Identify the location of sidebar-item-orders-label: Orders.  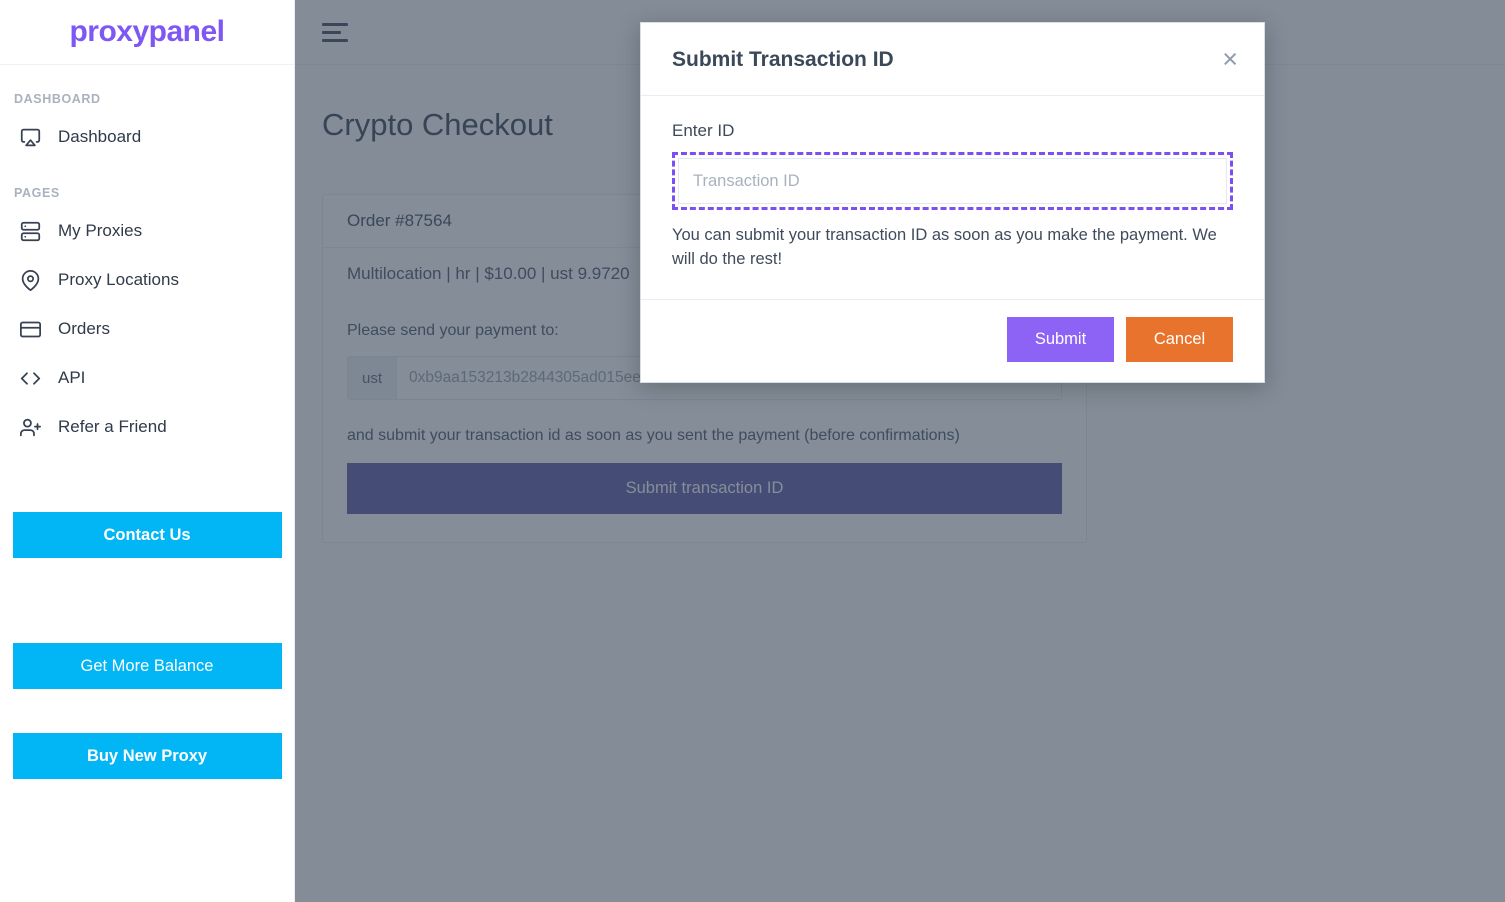
(84, 328).